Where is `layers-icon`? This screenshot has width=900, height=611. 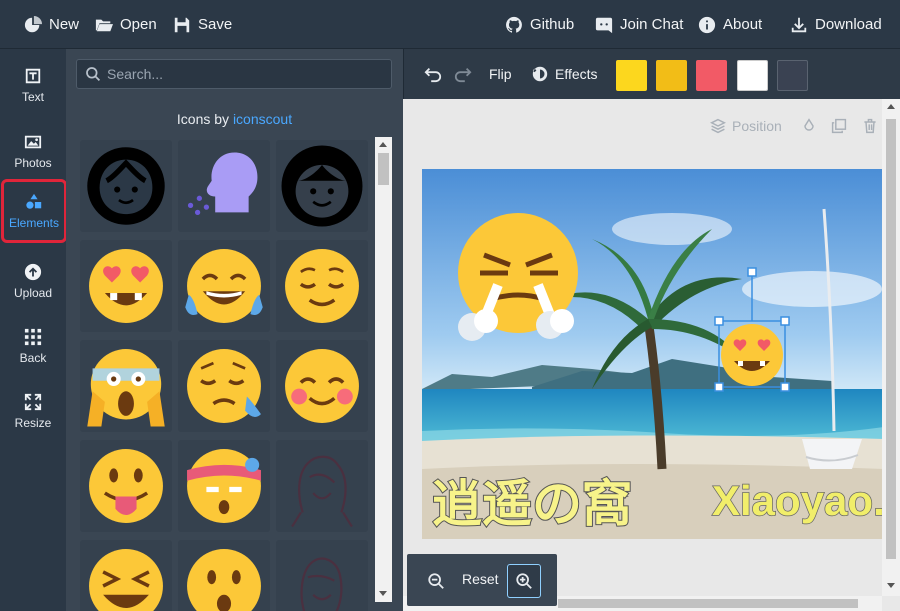 layers-icon is located at coordinates (718, 126).